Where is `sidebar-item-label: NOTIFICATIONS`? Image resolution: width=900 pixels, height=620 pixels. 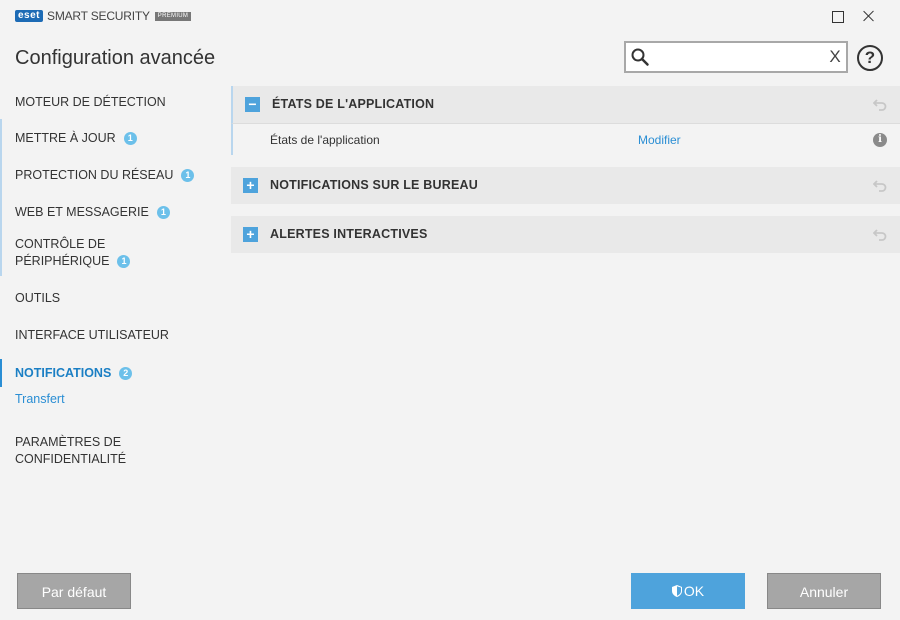
sidebar-item-label: NOTIFICATIONS is located at coordinates (63, 373).